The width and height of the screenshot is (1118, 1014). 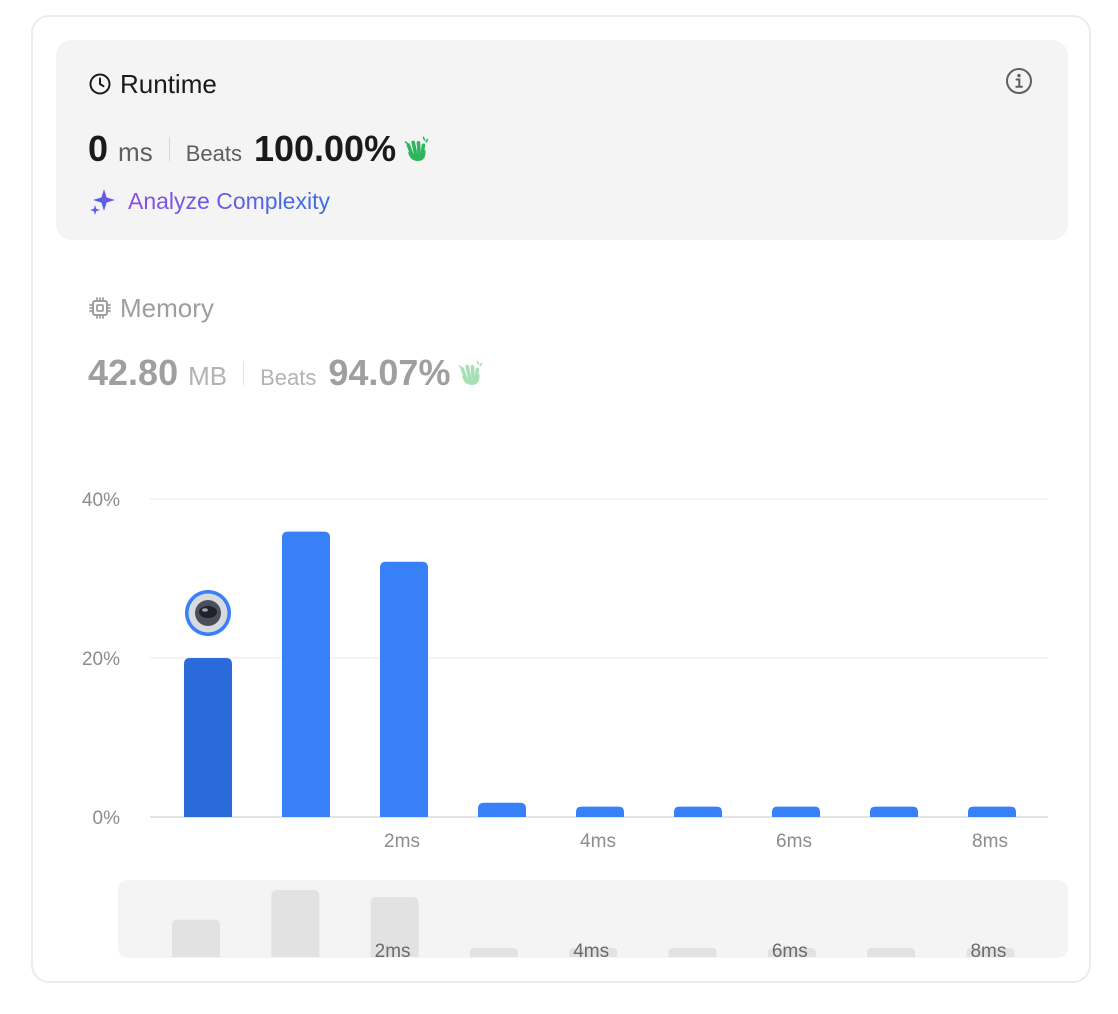 What do you see at coordinates (101, 500) in the screenshot?
I see `y-tick-label: 40%` at bounding box center [101, 500].